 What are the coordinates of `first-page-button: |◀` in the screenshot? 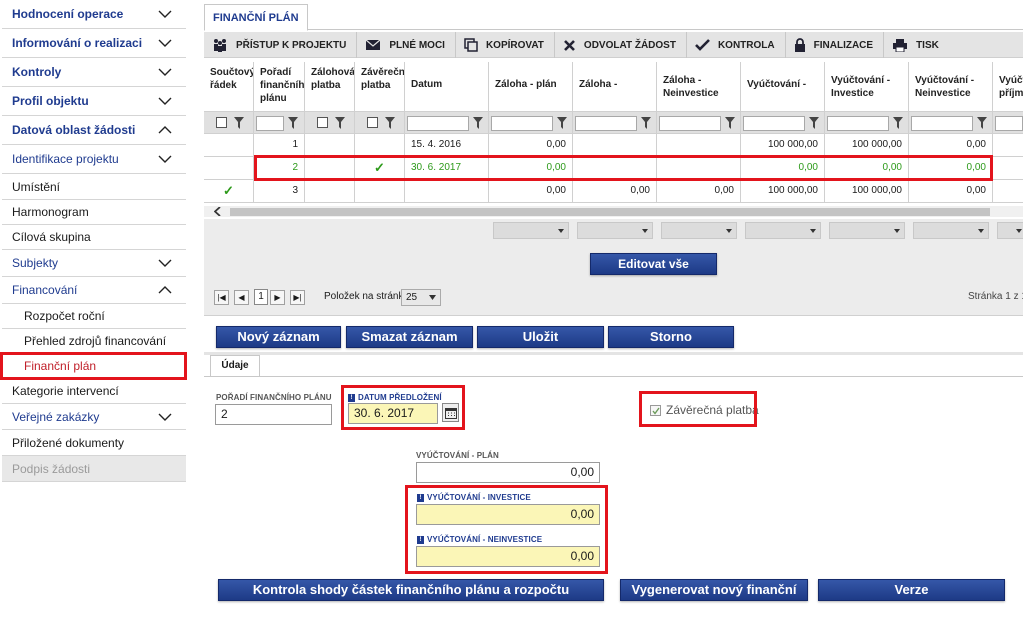 It's located at (221, 297).